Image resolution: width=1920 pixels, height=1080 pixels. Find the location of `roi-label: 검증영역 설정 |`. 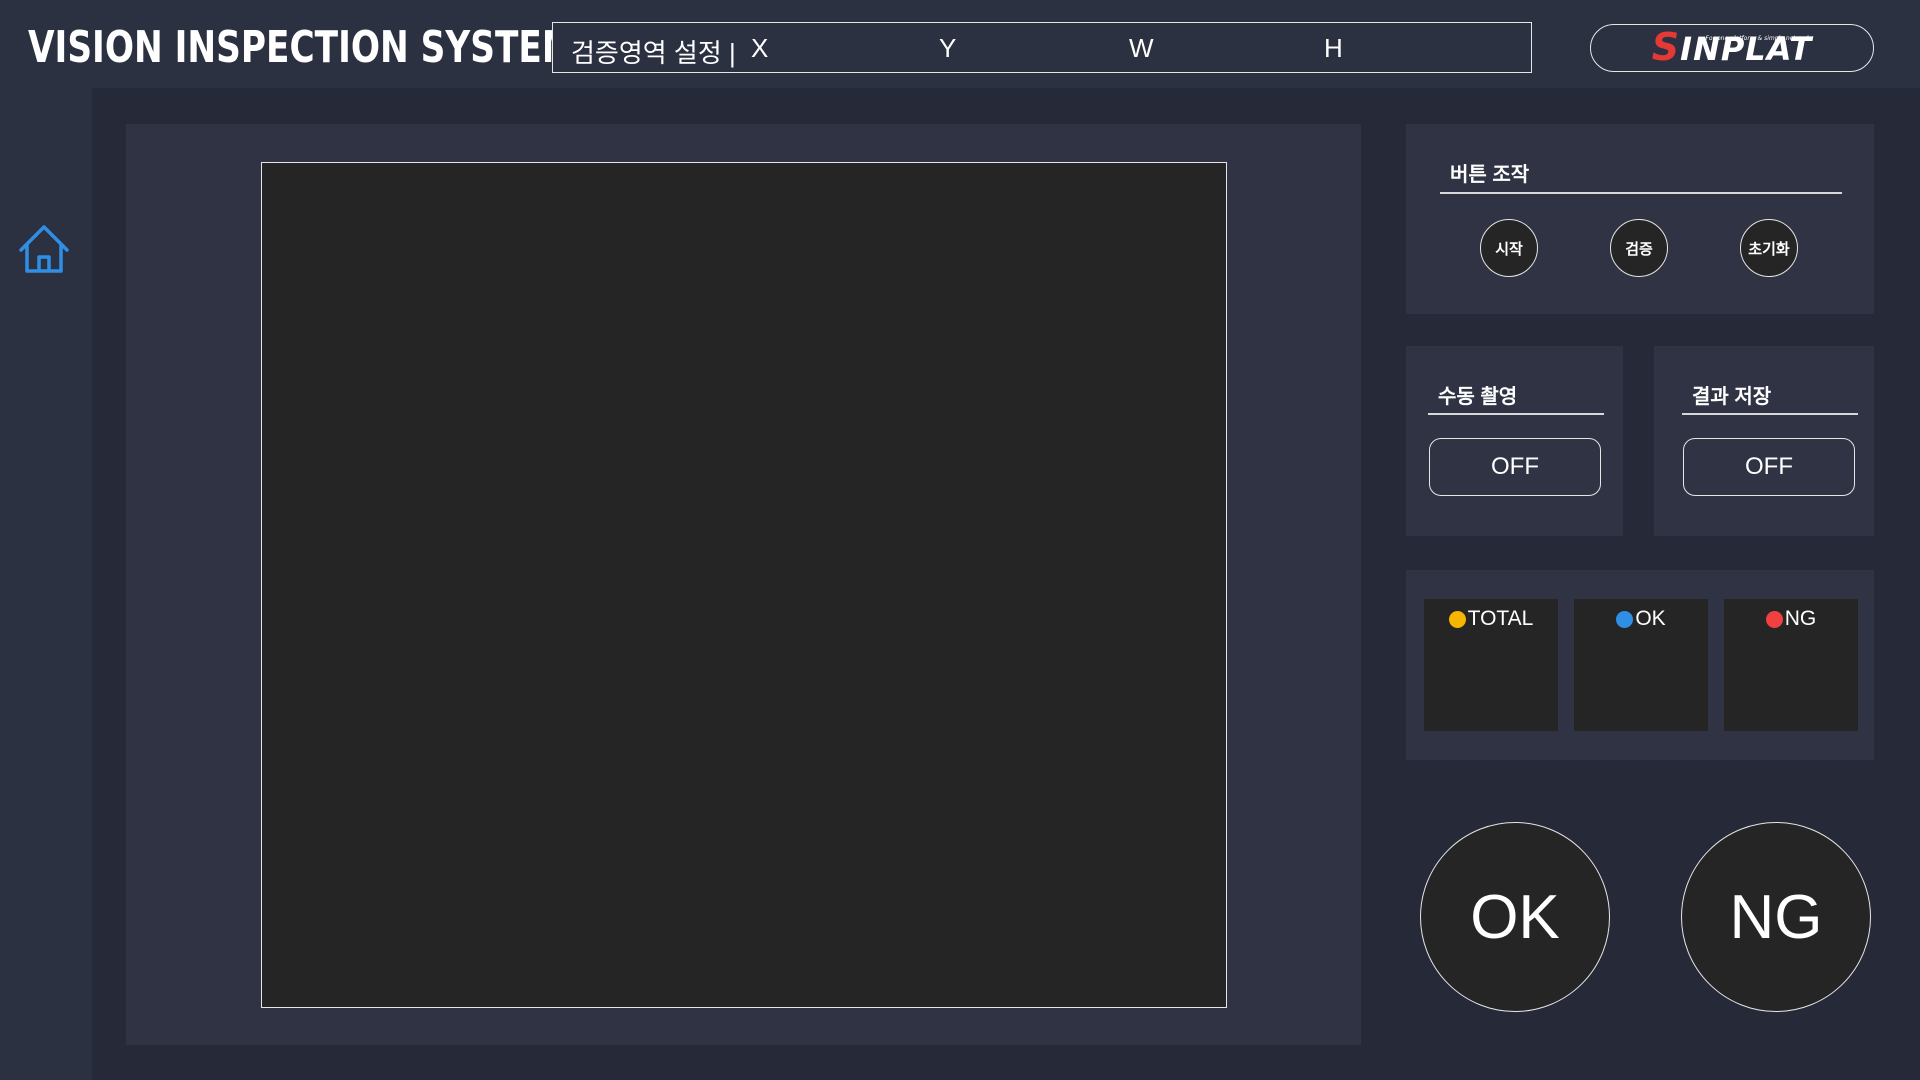

roi-label: 검증영역 설정 | is located at coordinates (653, 53).